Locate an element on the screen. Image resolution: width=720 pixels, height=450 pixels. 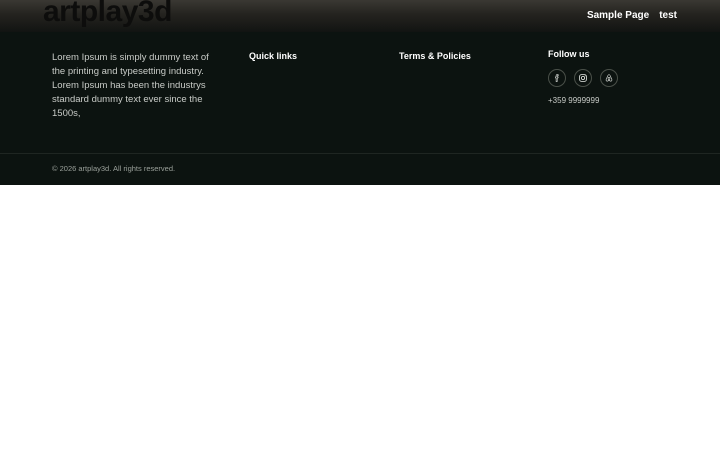
quick-links-heading: Quick links is located at coordinates (273, 56).